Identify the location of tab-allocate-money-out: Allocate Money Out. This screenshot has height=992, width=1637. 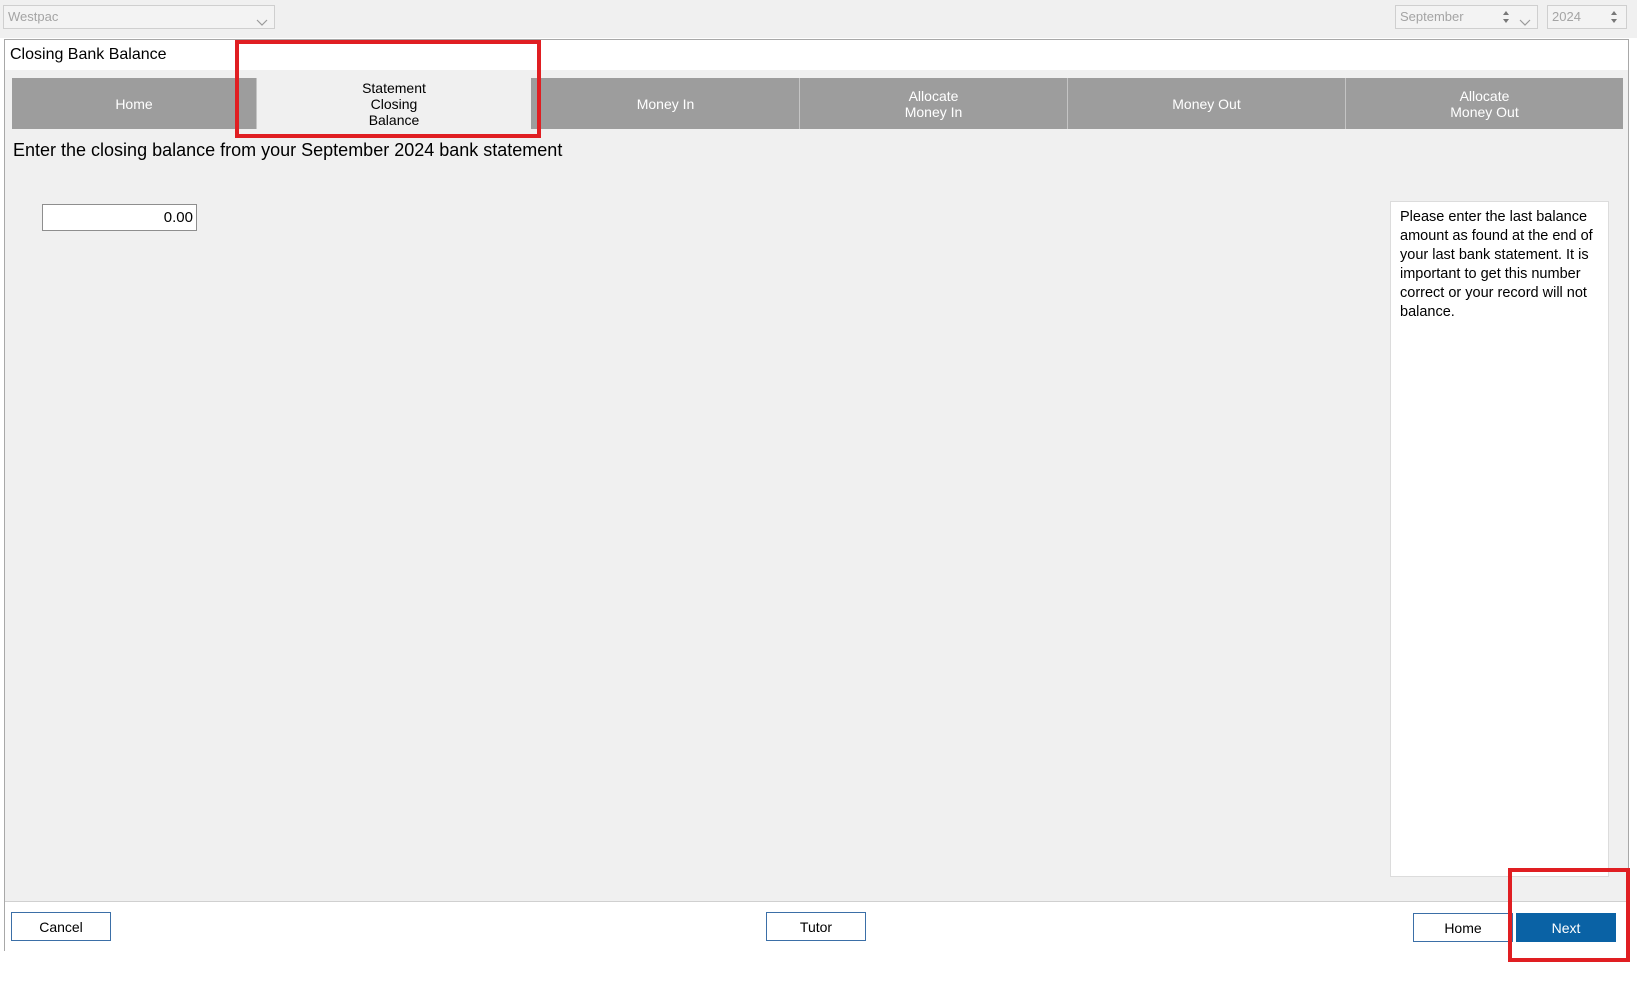
(1484, 103).